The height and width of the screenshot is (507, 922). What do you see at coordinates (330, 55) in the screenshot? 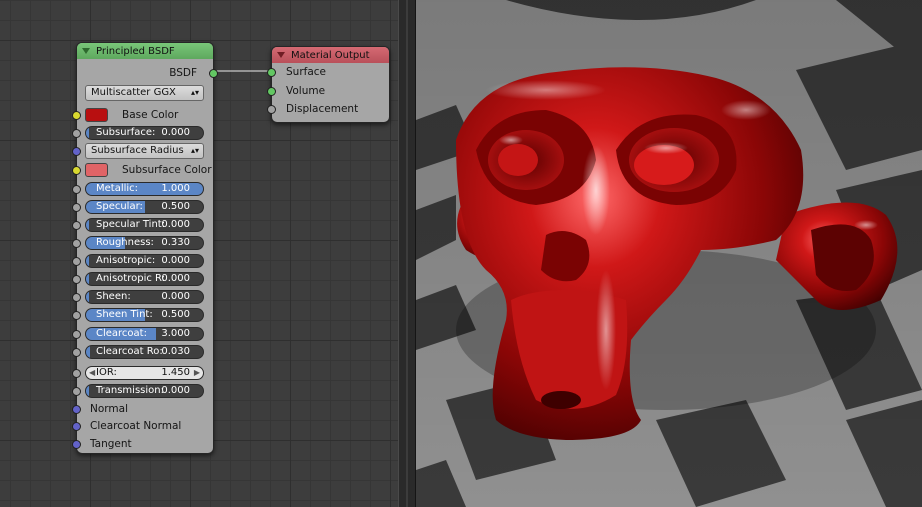
I see `material-output-header: Material Output` at bounding box center [330, 55].